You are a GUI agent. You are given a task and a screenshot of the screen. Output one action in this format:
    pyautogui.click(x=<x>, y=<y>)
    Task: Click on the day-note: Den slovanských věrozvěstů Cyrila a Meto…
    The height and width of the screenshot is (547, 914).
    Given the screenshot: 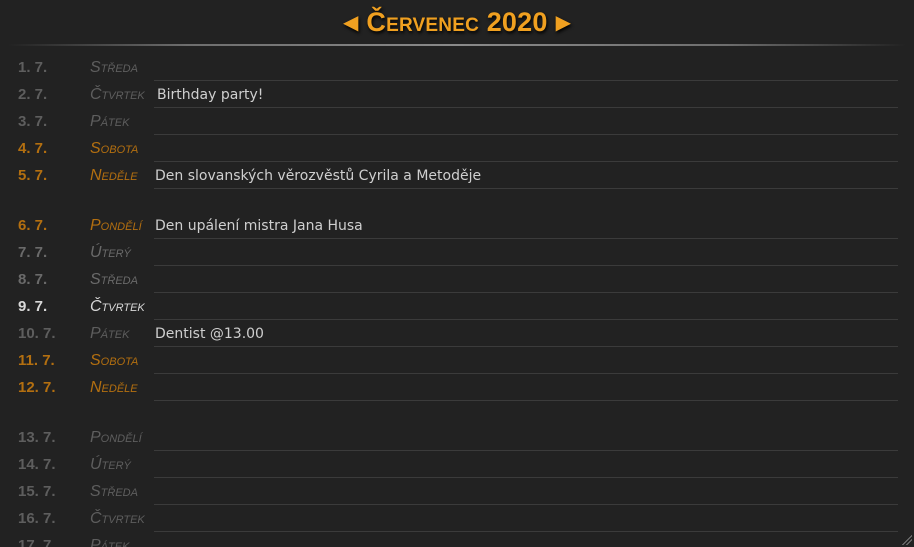 What is the action you would take?
    pyautogui.click(x=318, y=176)
    